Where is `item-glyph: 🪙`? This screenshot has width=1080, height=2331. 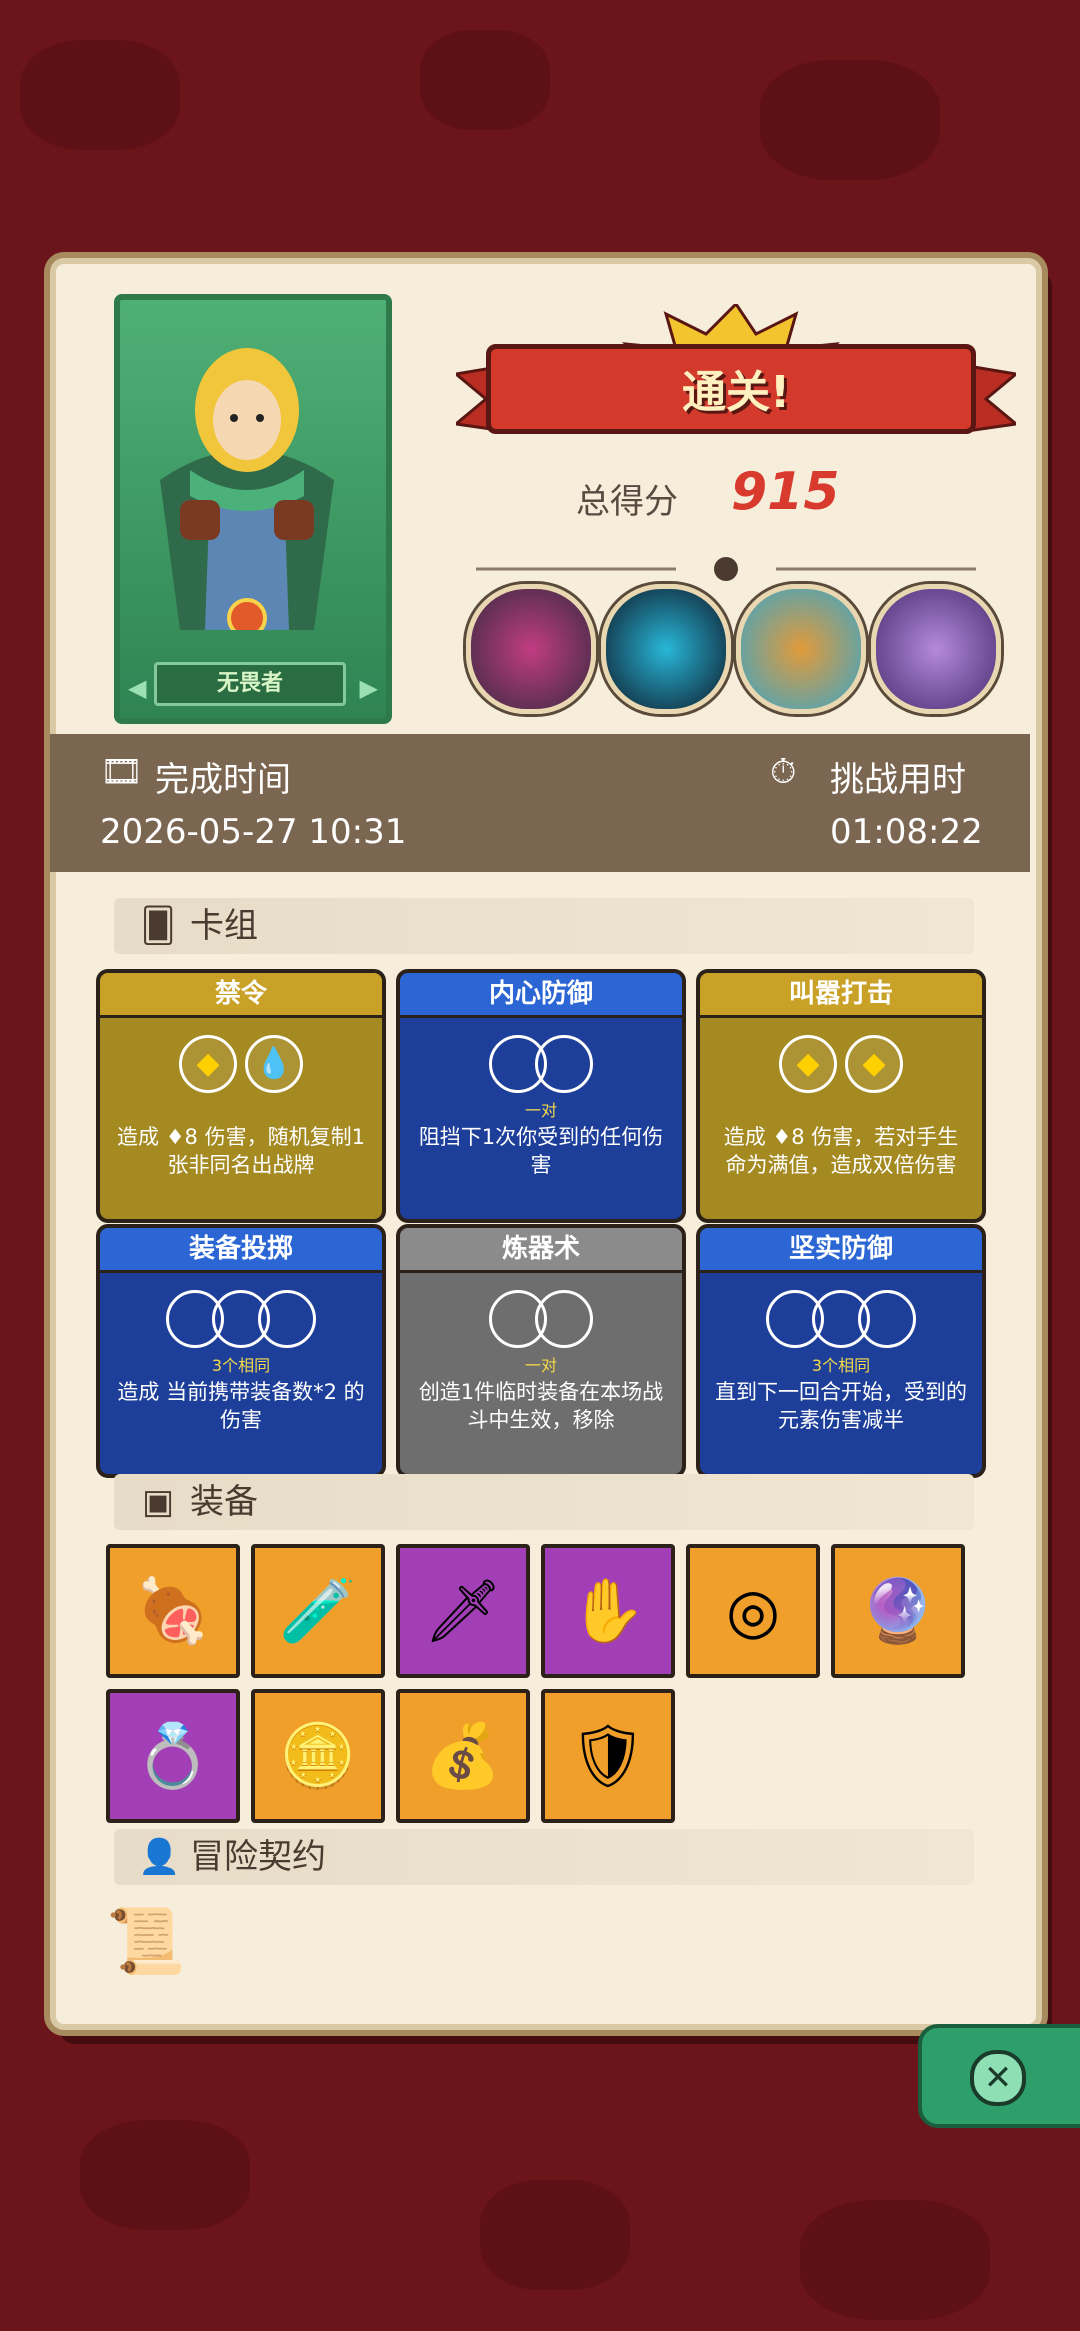
item-glyph: 🪙 is located at coordinates (318, 1755).